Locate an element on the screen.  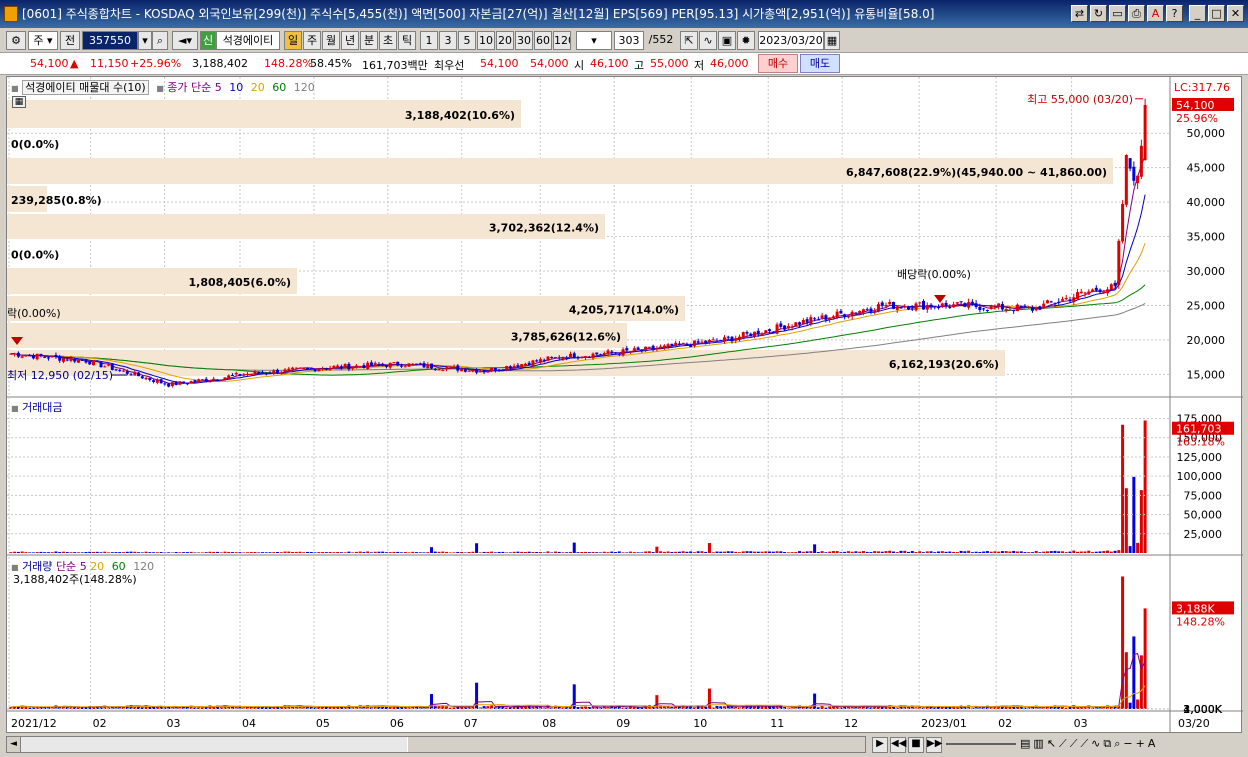
config-icon: ⚙ is located at coordinates (16, 40).